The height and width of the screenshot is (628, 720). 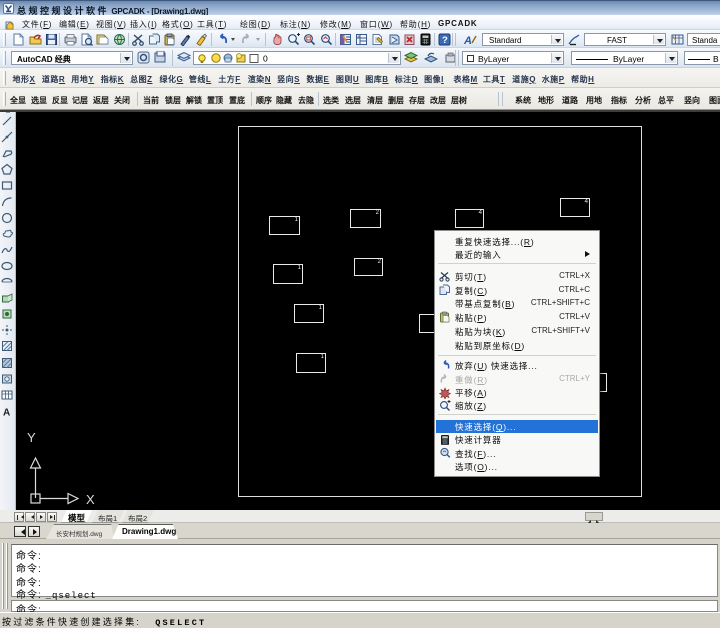 I want to click on svg-text: 0, so click(x=265, y=59).